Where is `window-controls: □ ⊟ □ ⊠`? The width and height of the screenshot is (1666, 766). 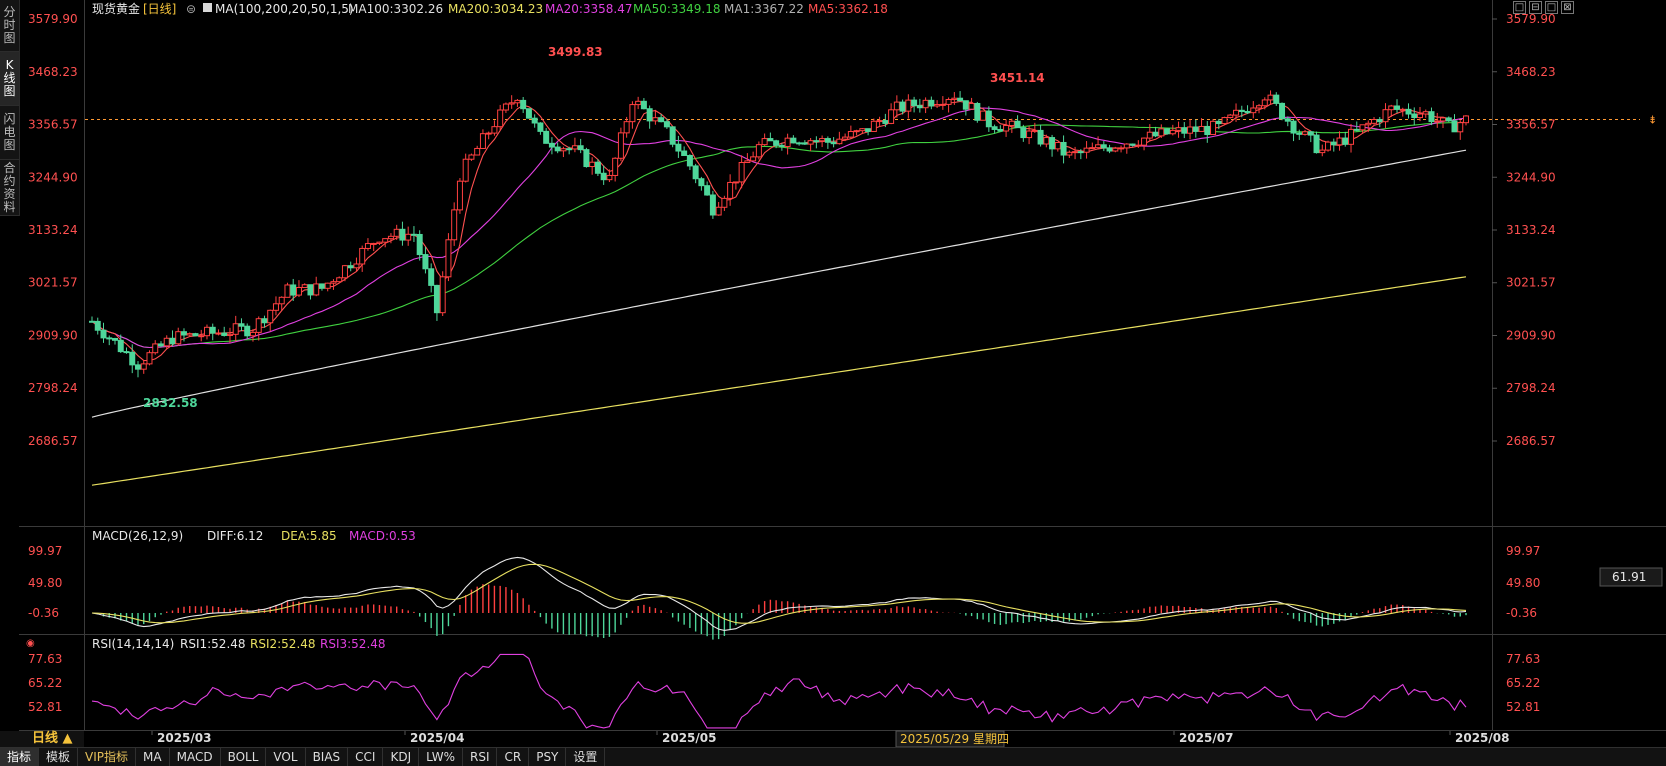 window-controls: □ ⊟ □ ⊠ is located at coordinates (1543, 7).